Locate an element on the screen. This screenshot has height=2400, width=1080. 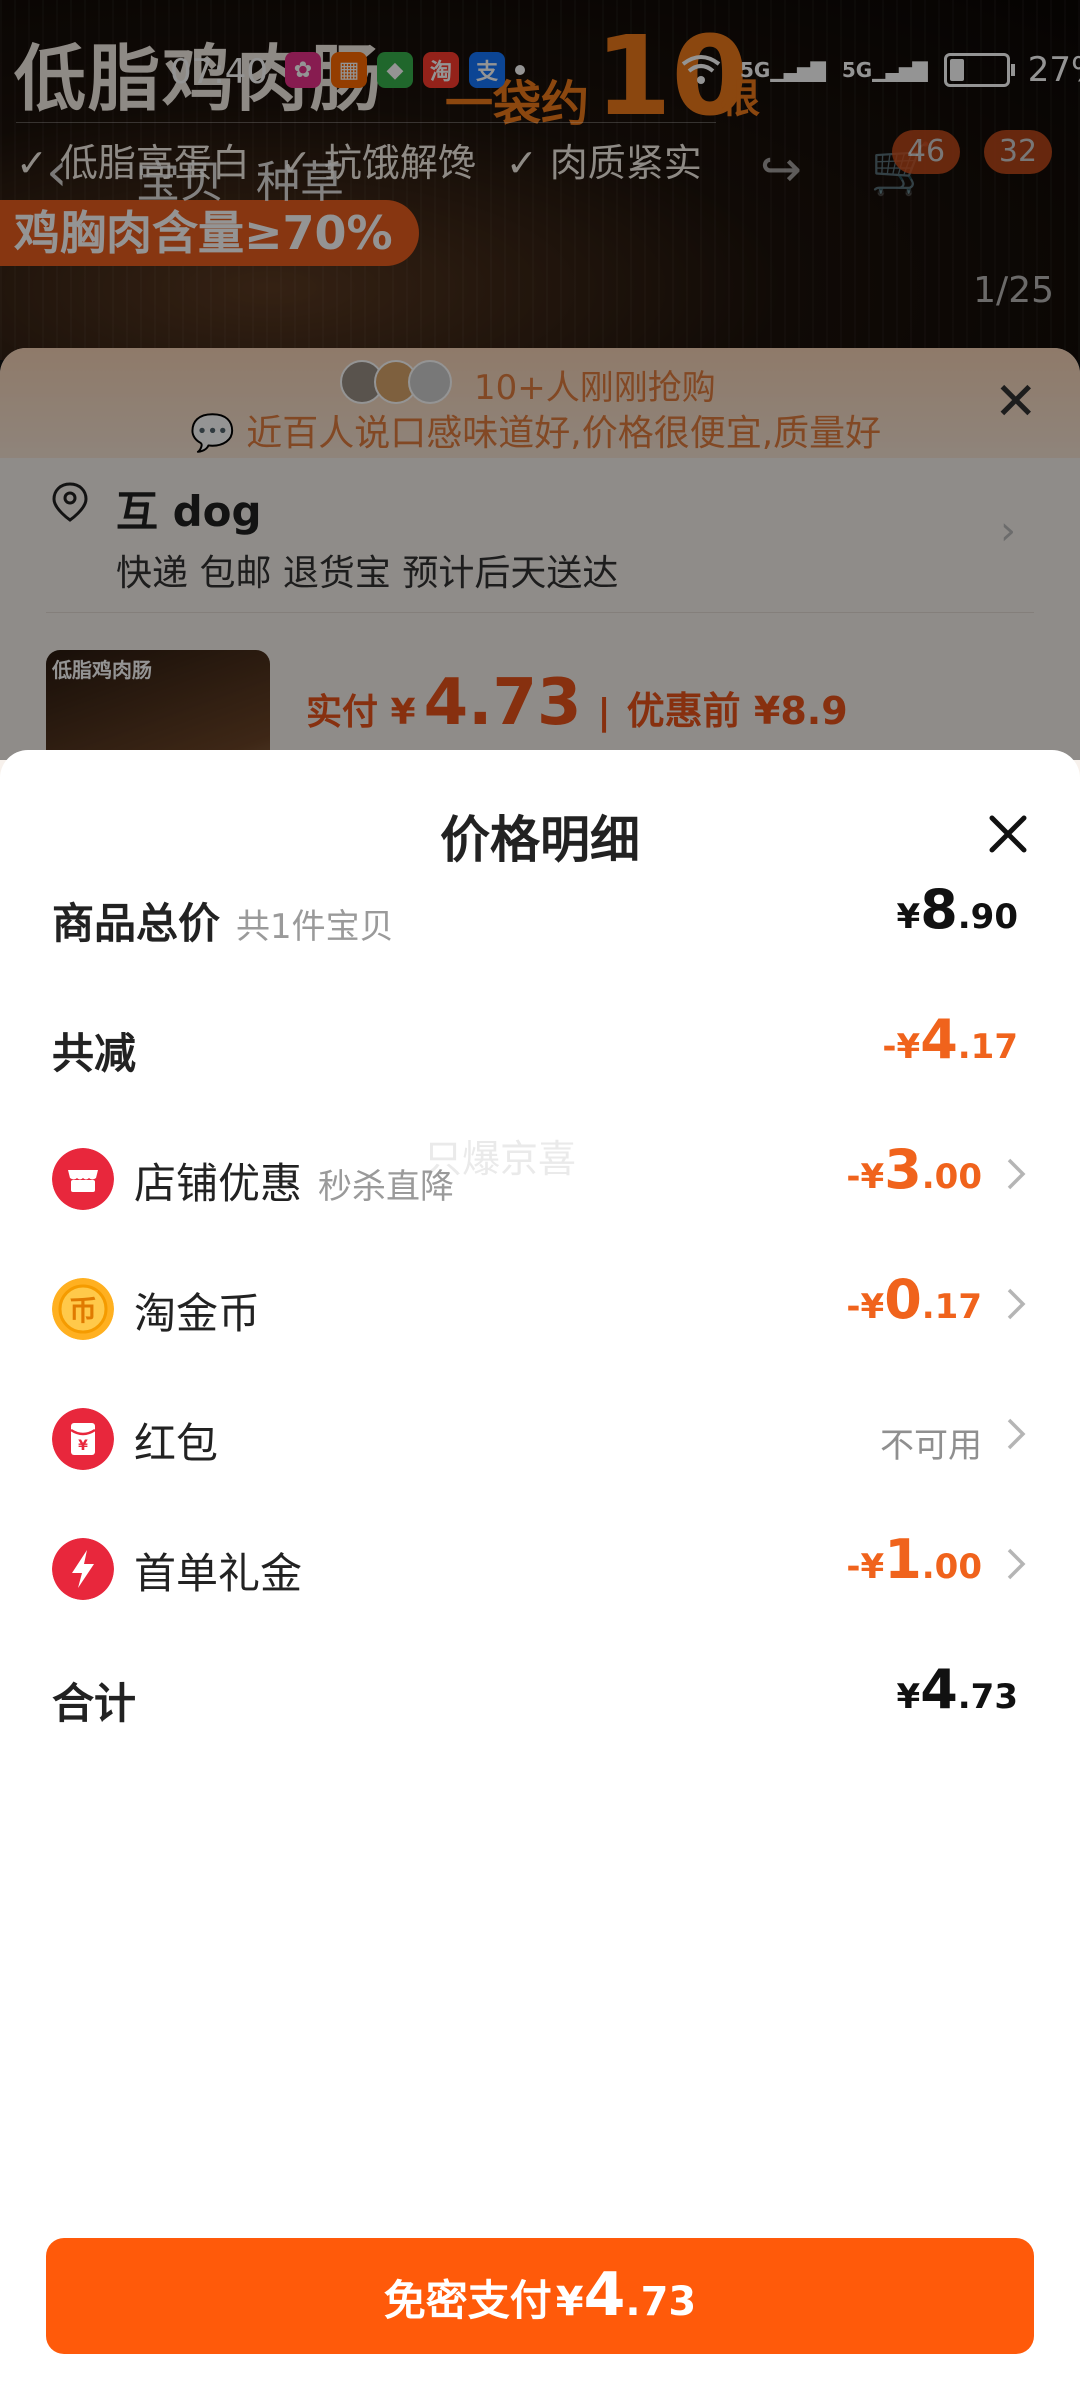
row-value: -¥ 0.17 is located at coordinates (914, 1299).